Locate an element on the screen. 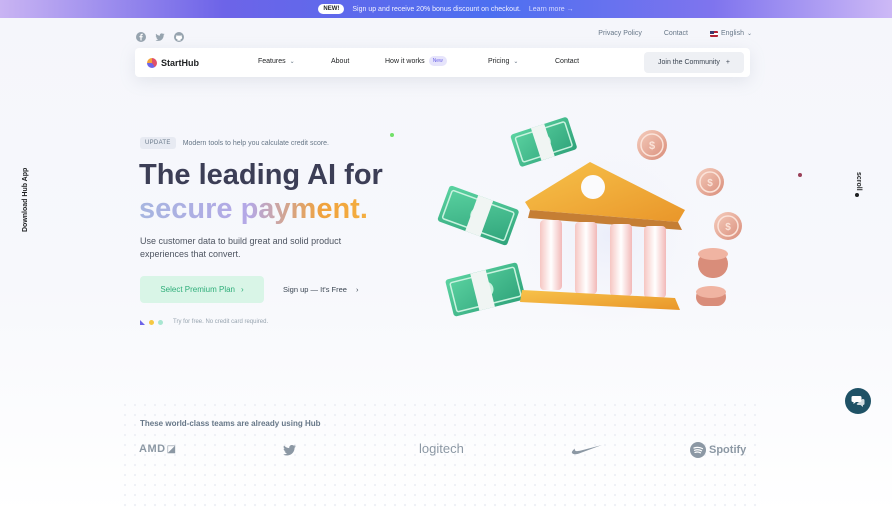 The width and height of the screenshot is (892, 514). green-dot-icon is located at coordinates (160, 322).